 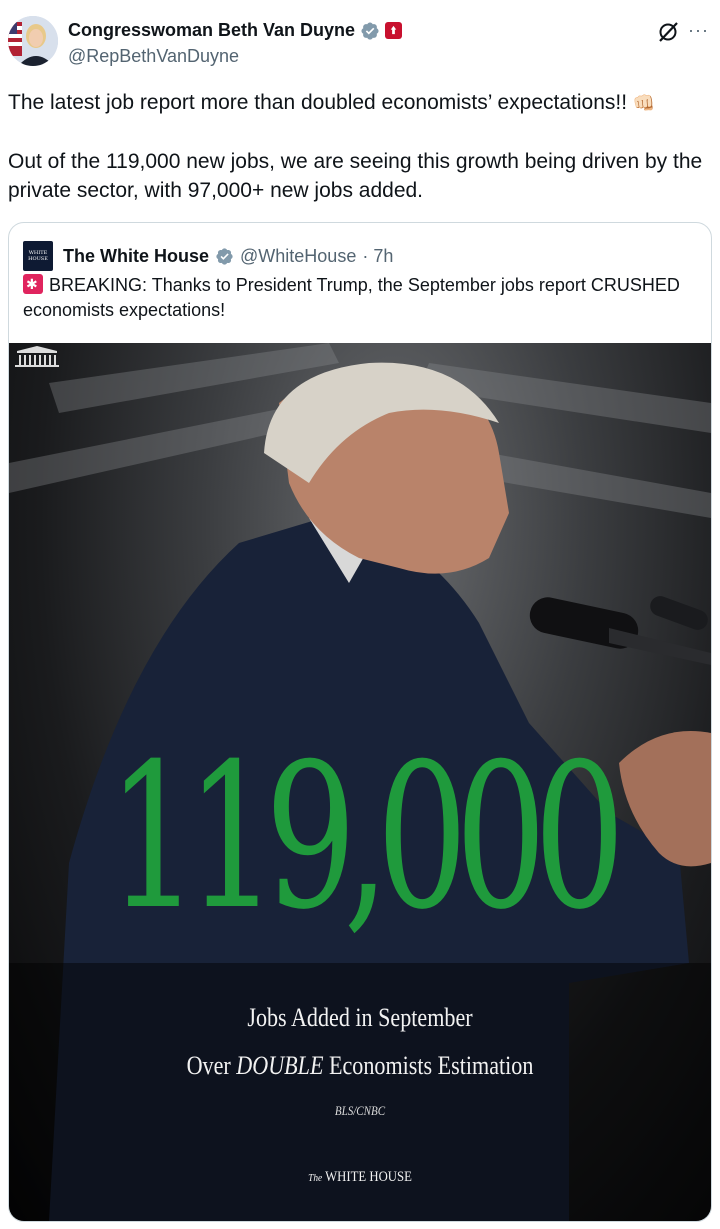 I want to click on media-caption-line1: Jobs Added in September, so click(x=360, y=1017).